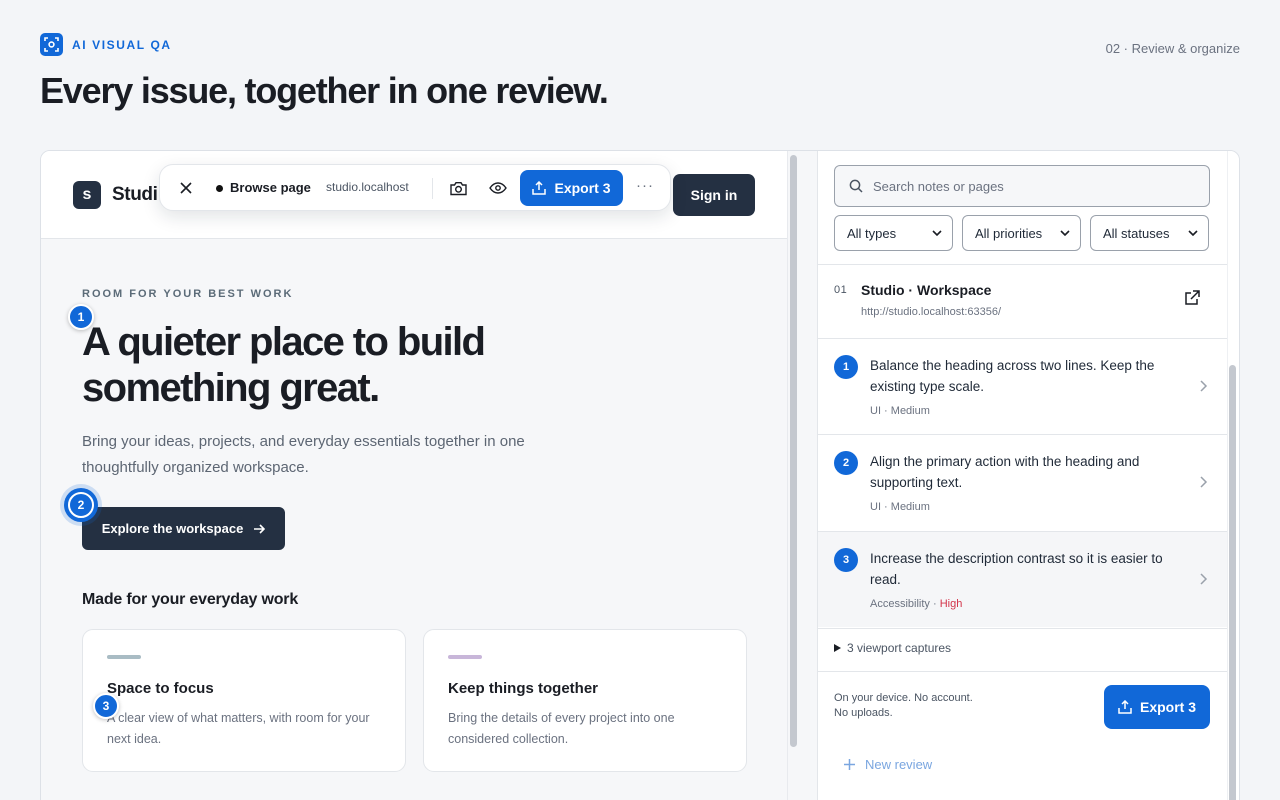 The image size is (1280, 800). I want to click on annotation-marker: 1, so click(81, 317).